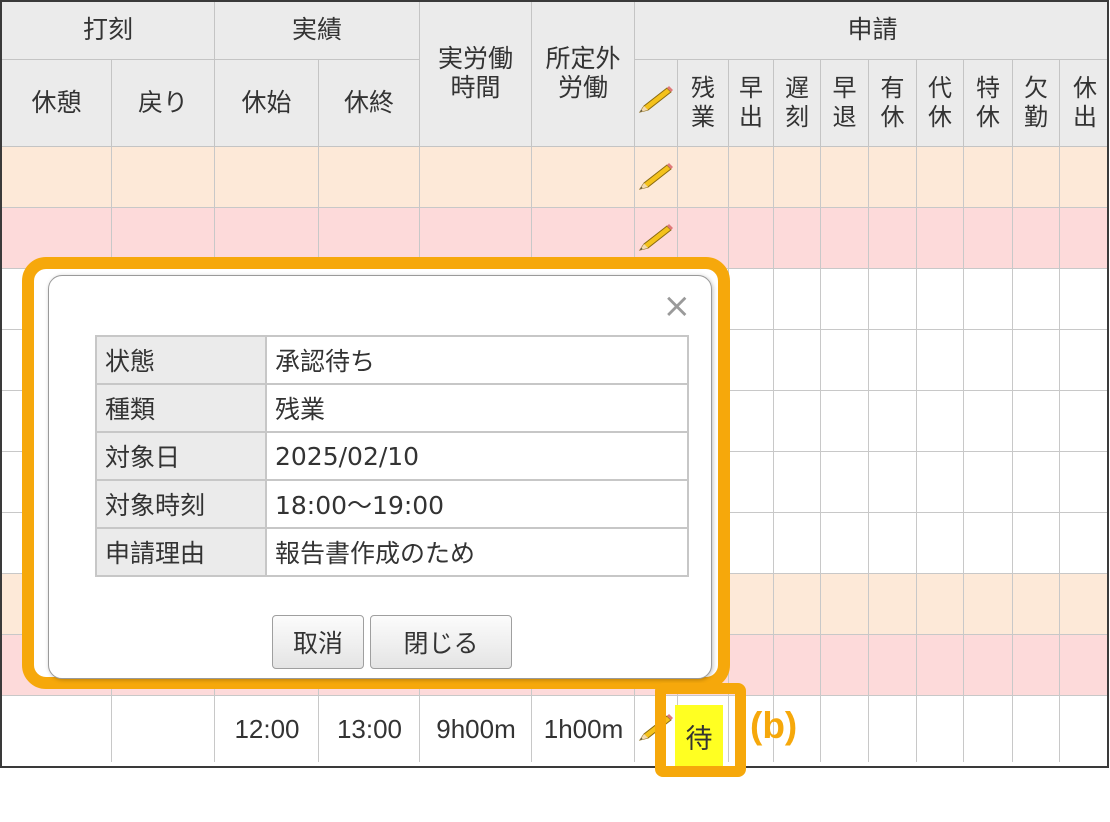  I want to click on header-request-type: 代休, so click(940, 103).